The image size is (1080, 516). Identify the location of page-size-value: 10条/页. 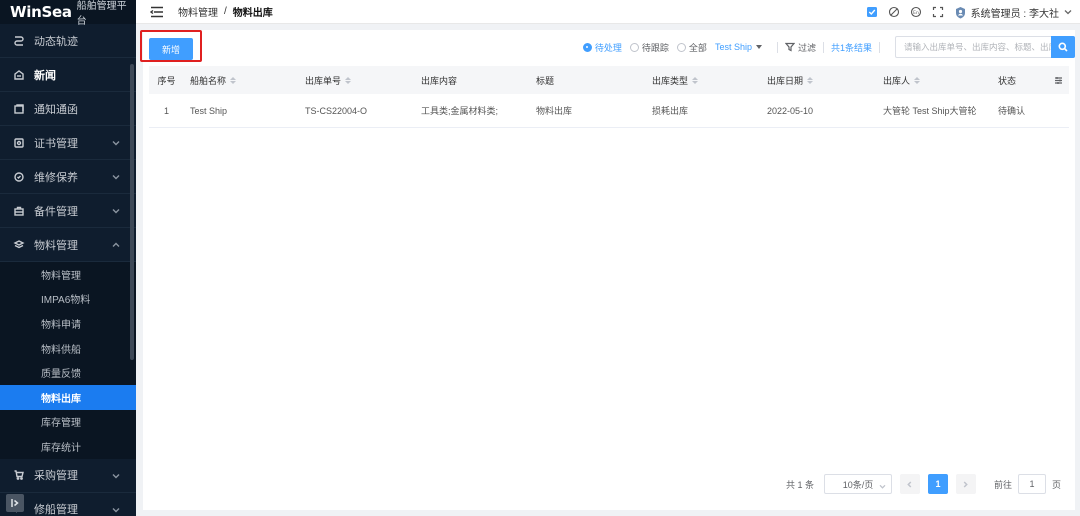
(858, 484).